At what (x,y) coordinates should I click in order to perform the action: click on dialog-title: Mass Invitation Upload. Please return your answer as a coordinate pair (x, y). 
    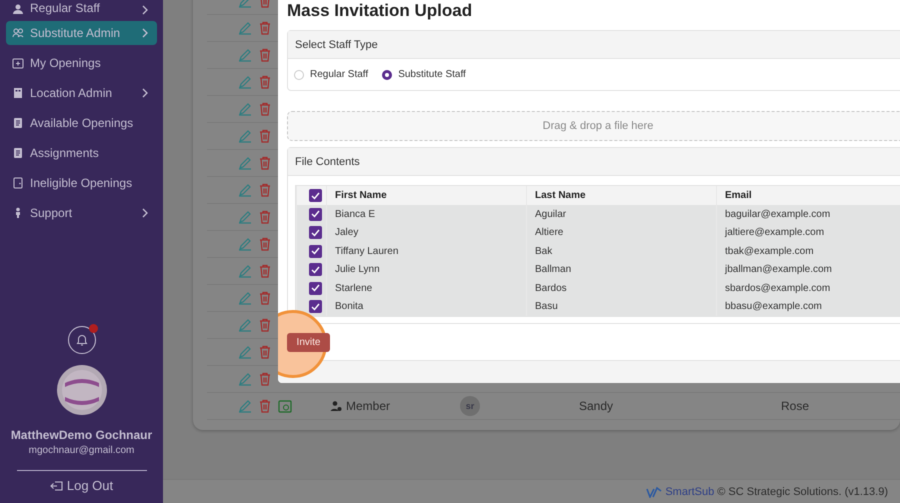
    Looking at the image, I should click on (380, 11).